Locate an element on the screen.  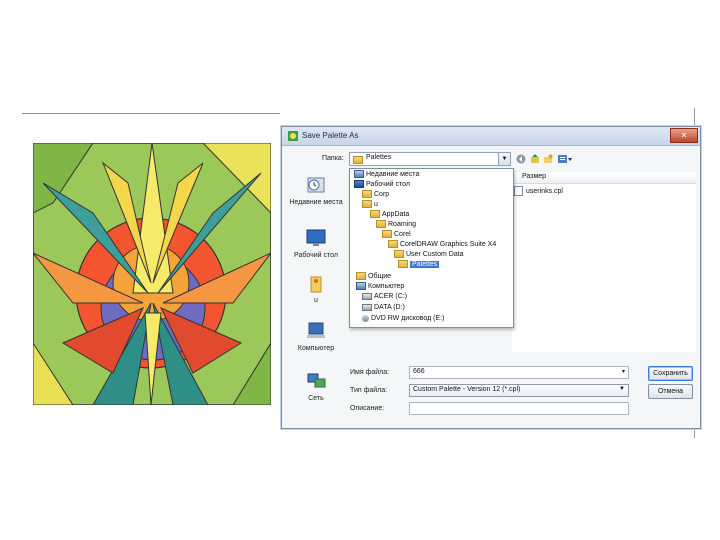
file-icon is located at coordinates (518, 191).